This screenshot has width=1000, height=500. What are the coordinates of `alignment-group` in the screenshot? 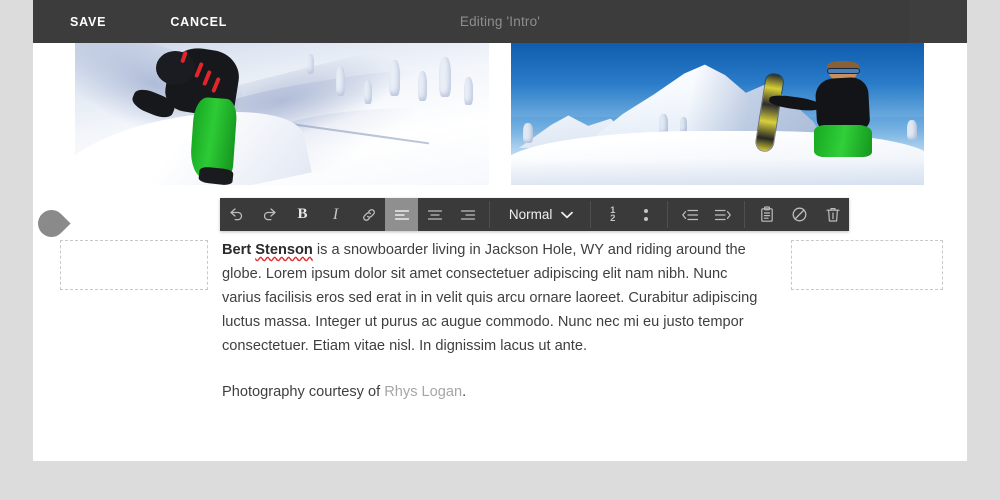 It's located at (434, 214).